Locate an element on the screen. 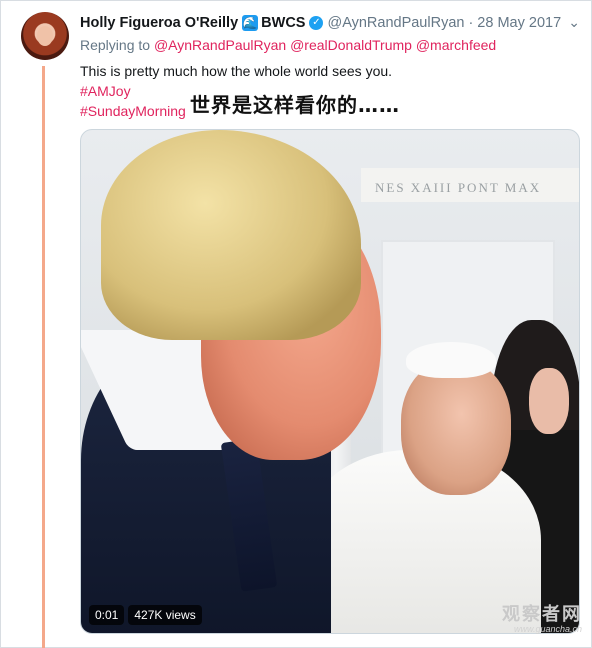 This screenshot has height=648, width=592. verified-badge-icon: ✓ is located at coordinates (316, 23).